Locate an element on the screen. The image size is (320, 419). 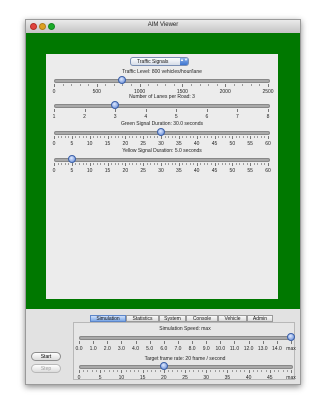
slider-1-track is located at coordinates (162, 106).